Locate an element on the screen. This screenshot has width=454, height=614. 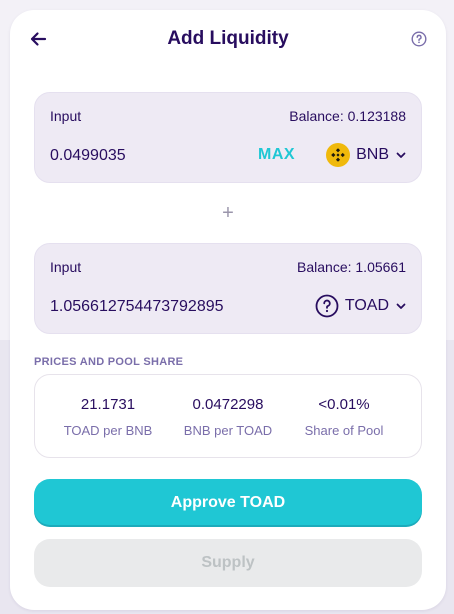
bnb-logo-icon is located at coordinates (338, 155).